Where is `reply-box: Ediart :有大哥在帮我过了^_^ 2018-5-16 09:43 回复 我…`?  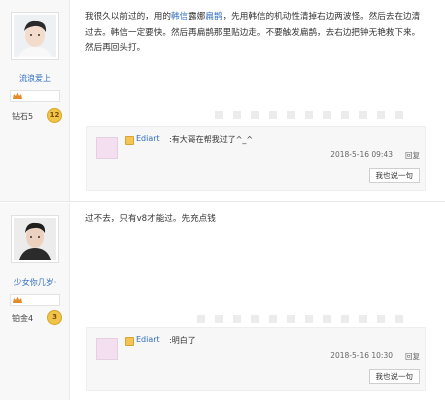 reply-box: Ediart :有大哥在帮我过了^_^ 2018-5-16 09:43 回复 我… is located at coordinates (256, 158).